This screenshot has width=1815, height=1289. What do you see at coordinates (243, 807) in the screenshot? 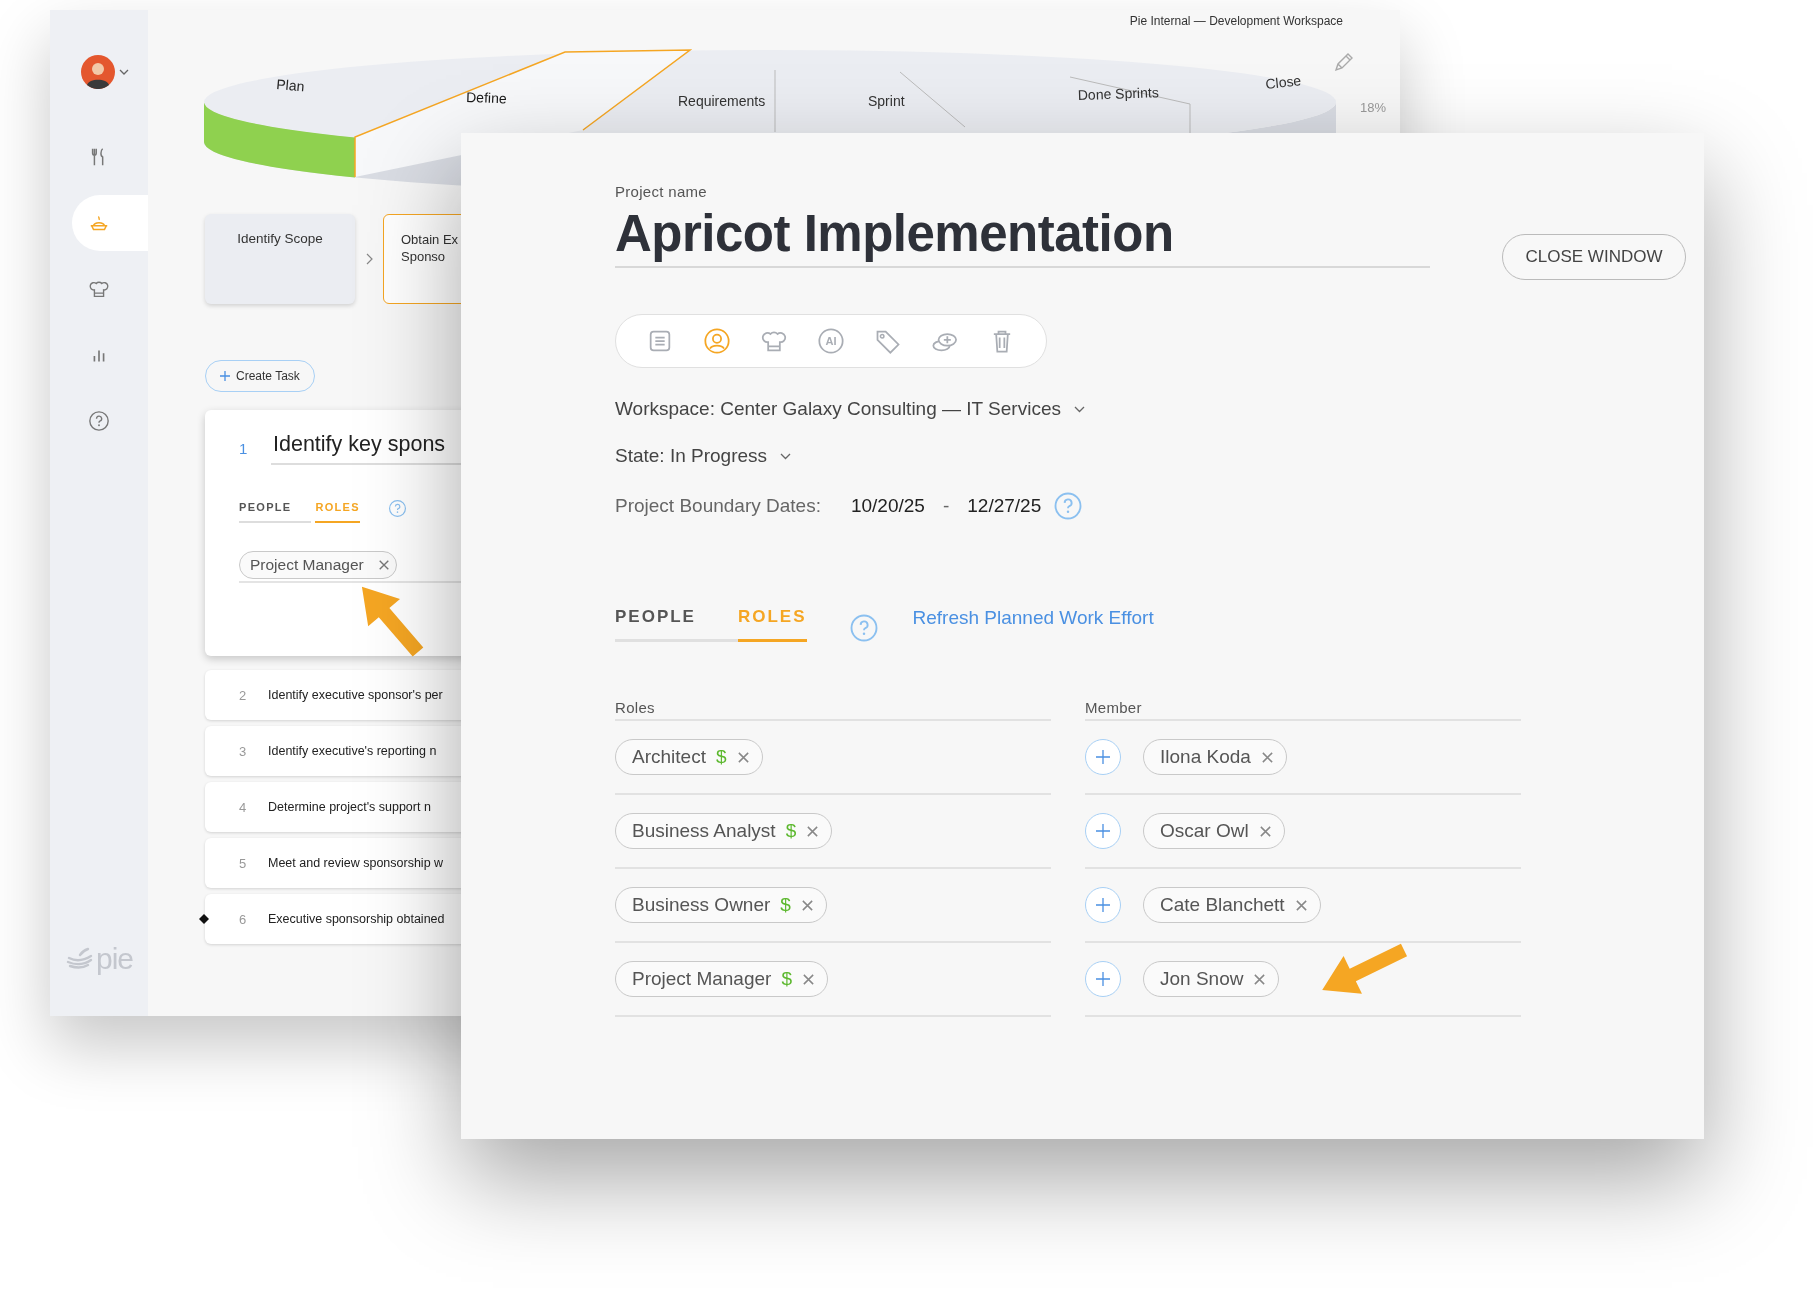
I see `task-number: 4` at bounding box center [243, 807].